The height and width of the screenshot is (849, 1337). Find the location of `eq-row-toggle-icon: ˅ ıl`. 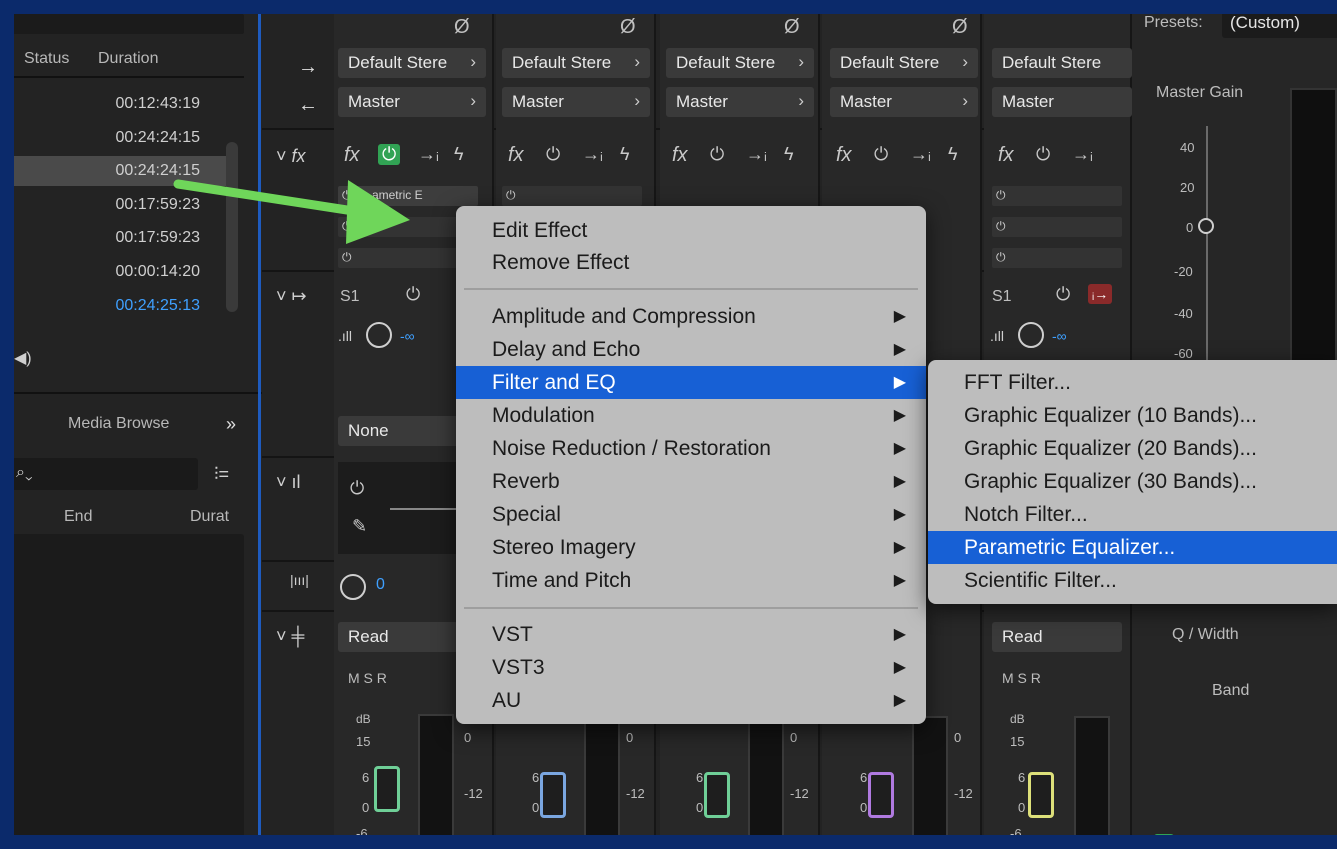

eq-row-toggle-icon: ˅ ıl is located at coordinates (288, 482).